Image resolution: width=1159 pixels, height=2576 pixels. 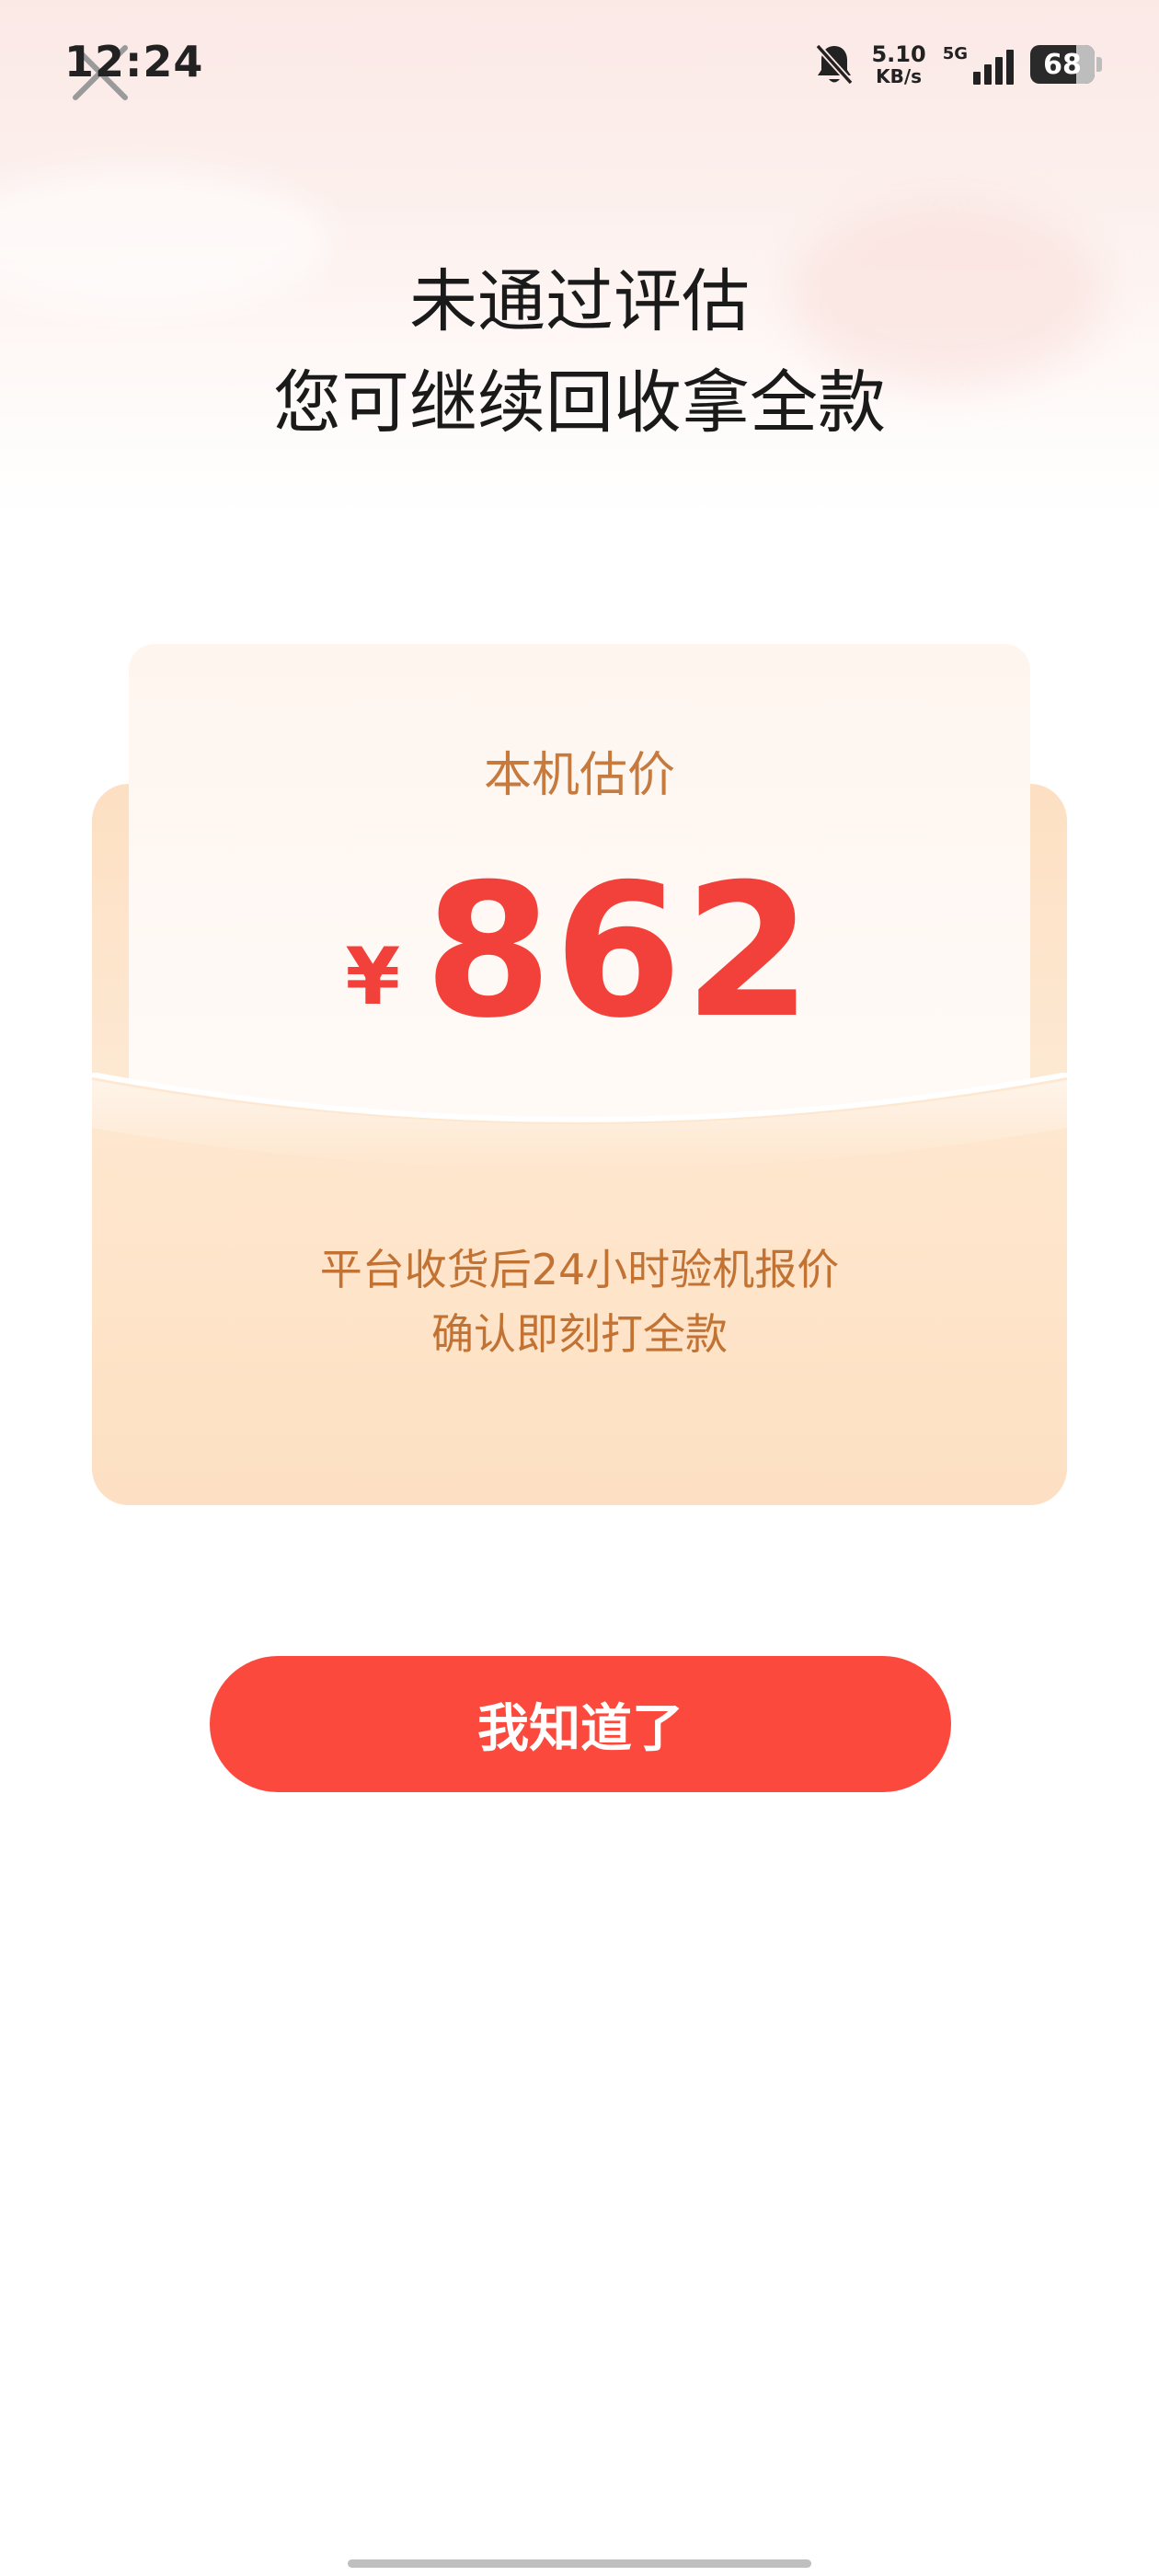 I want to click on home-indicator, so click(x=579, y=2563).